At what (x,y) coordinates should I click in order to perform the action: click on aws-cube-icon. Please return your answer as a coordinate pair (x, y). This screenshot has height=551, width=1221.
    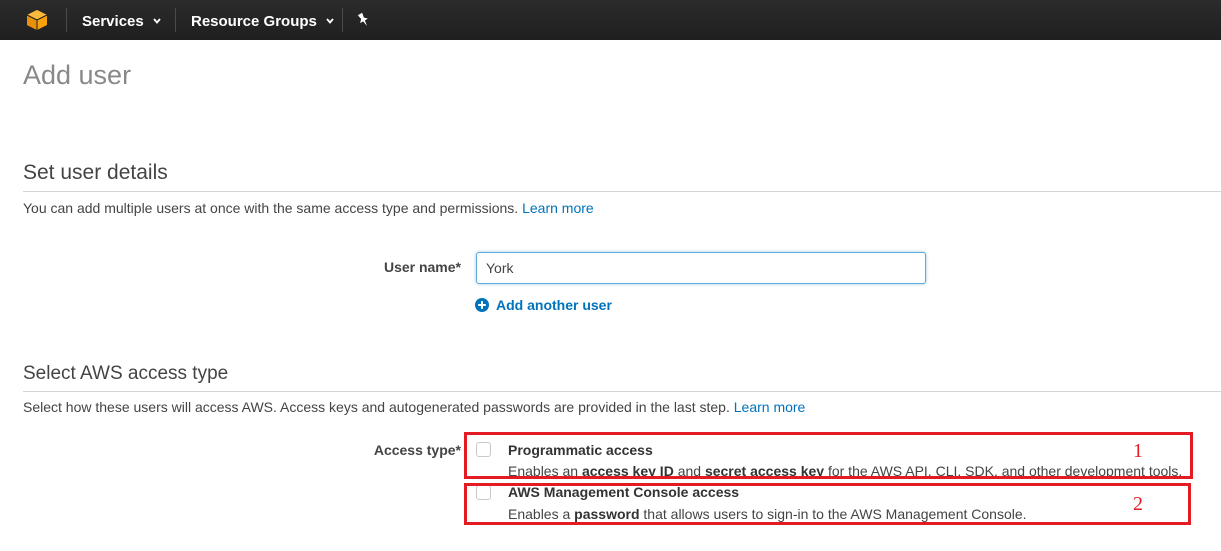
    Looking at the image, I should click on (37, 20).